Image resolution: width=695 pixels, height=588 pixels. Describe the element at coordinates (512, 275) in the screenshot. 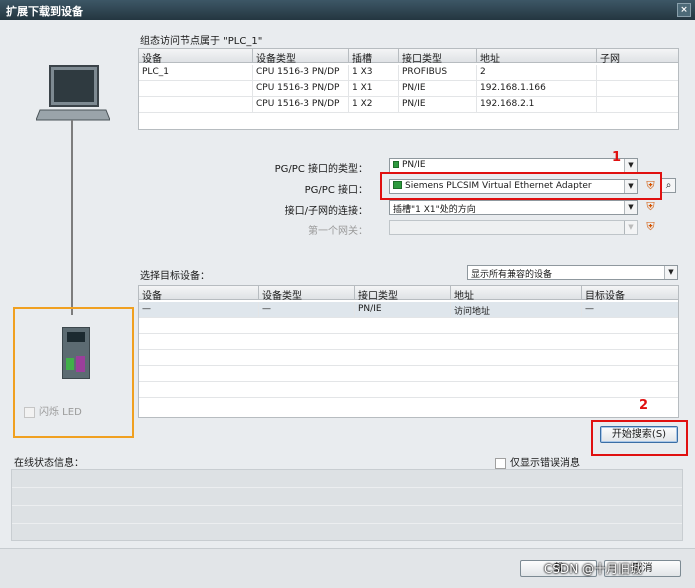

I see `device-filter-value: 显示所有兼容的设备` at that location.